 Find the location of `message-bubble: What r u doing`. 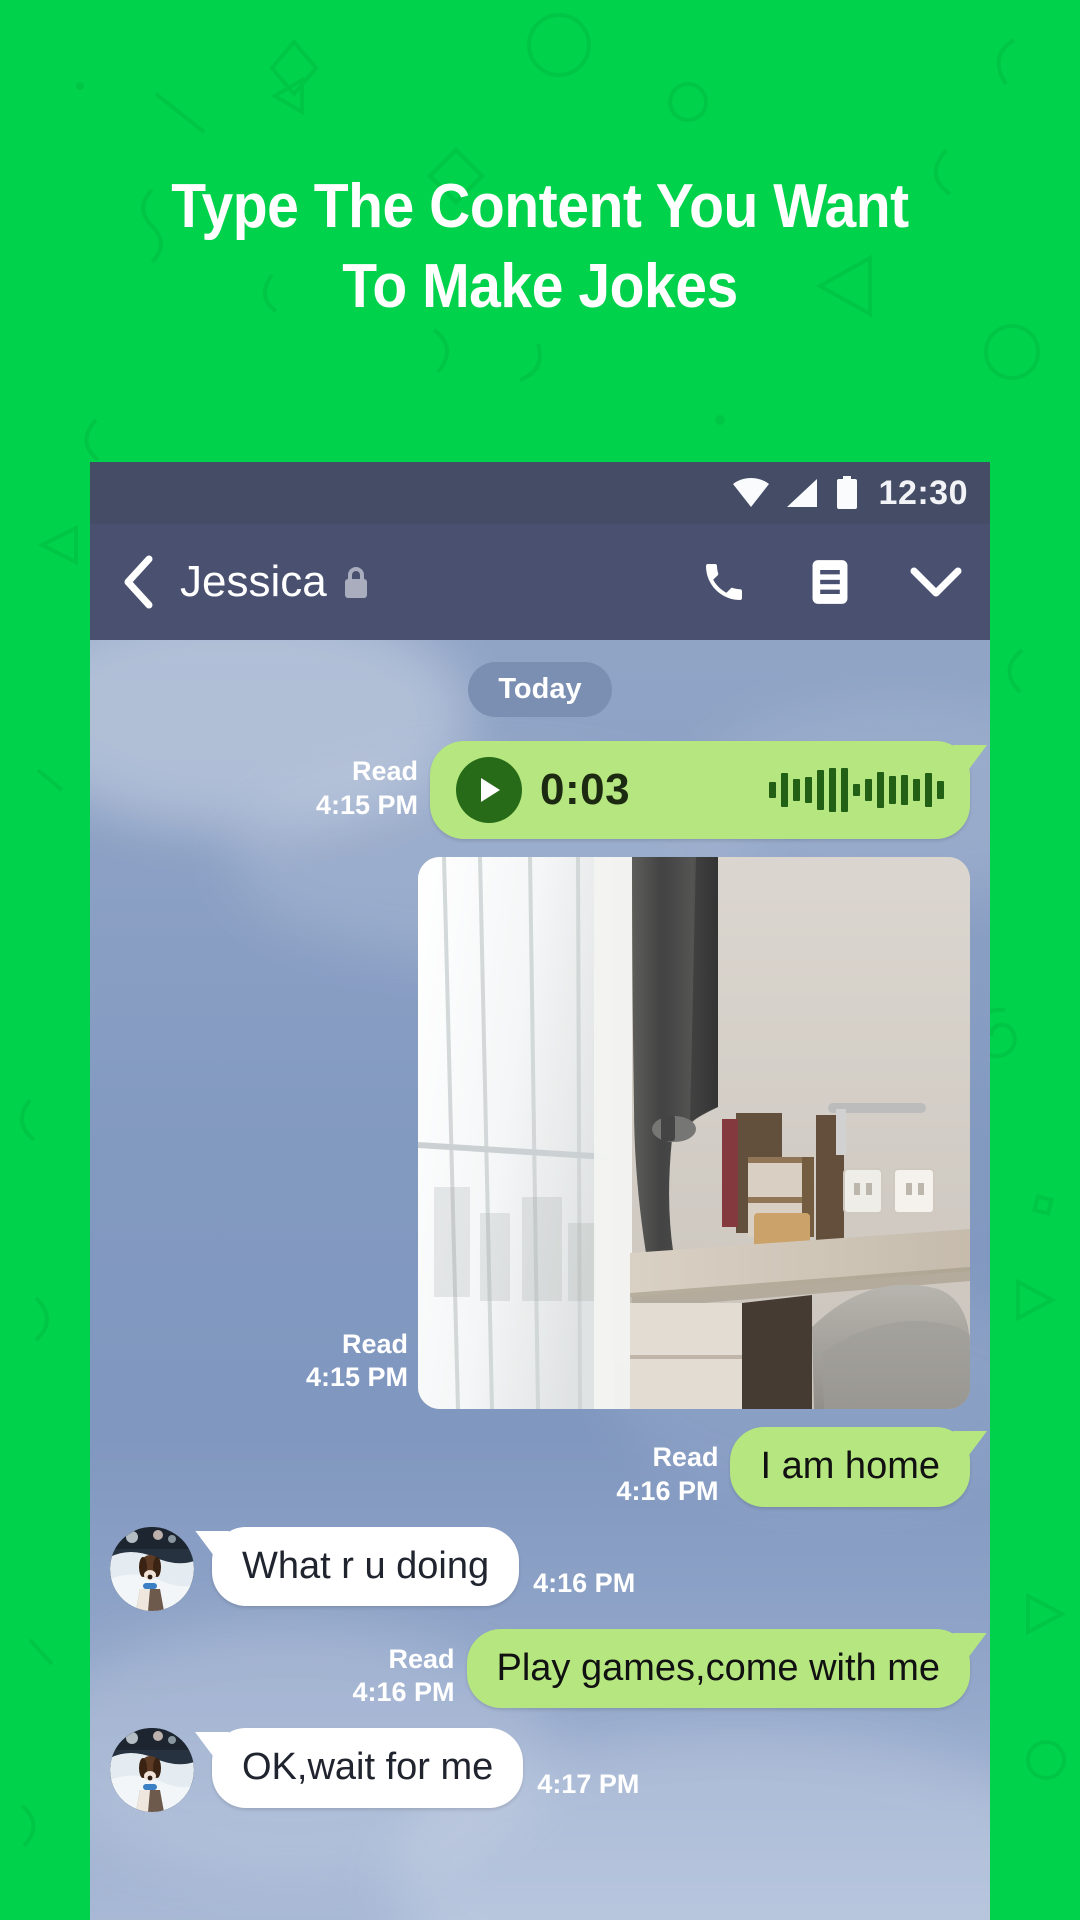

message-bubble: What r u doing is located at coordinates (366, 1566).